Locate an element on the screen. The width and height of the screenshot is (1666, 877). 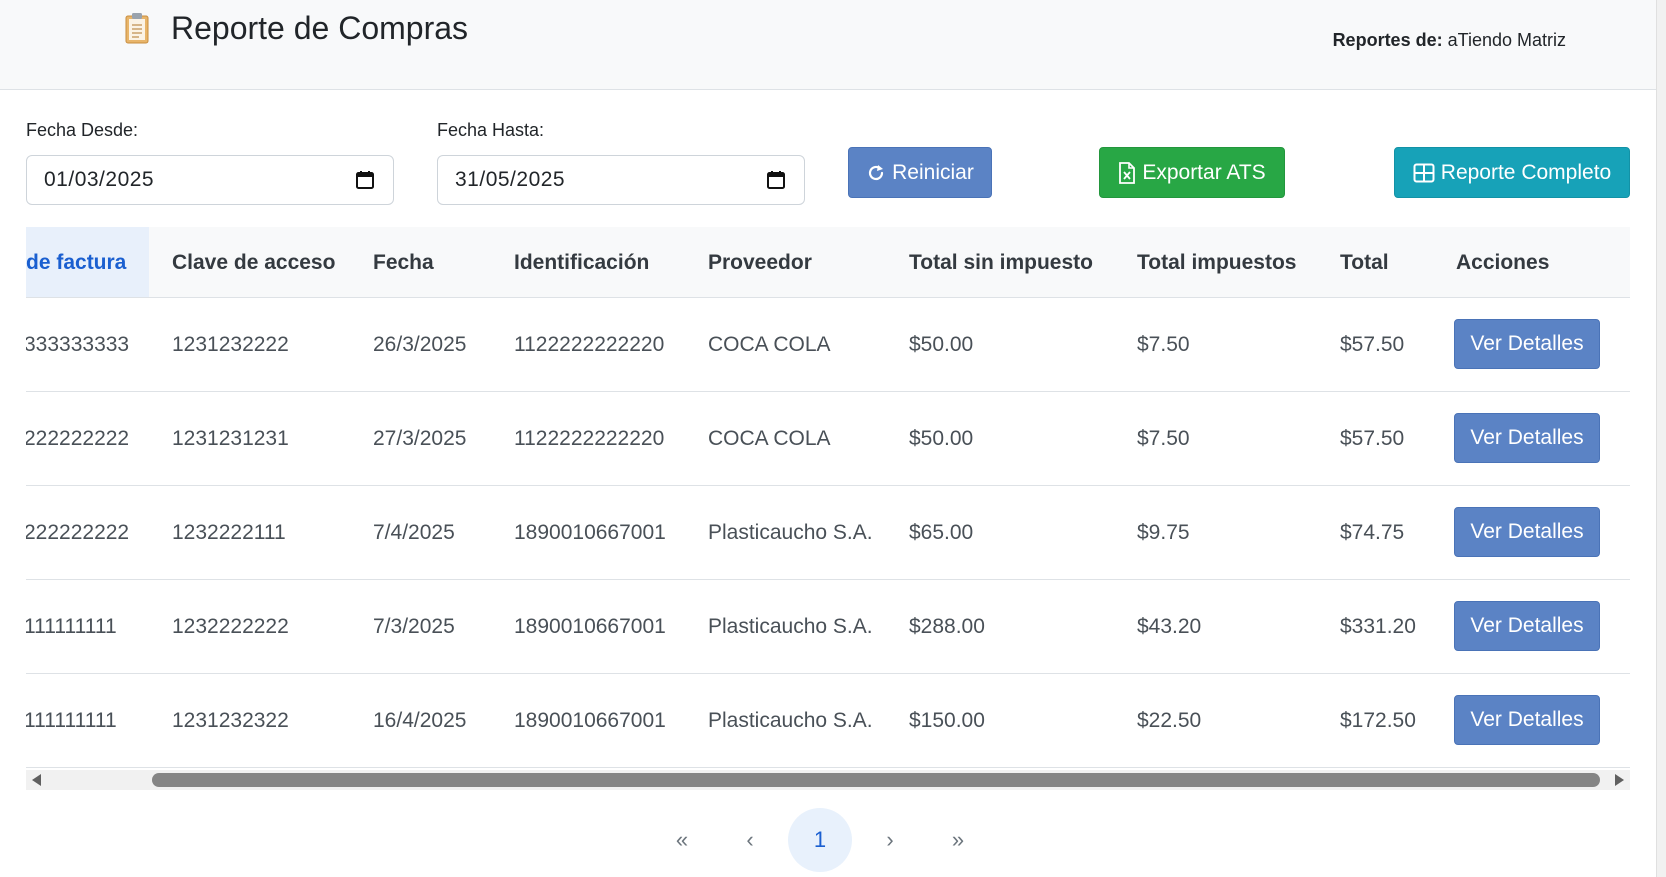
cell-taxes: $22.50 is located at coordinates (1169, 720).